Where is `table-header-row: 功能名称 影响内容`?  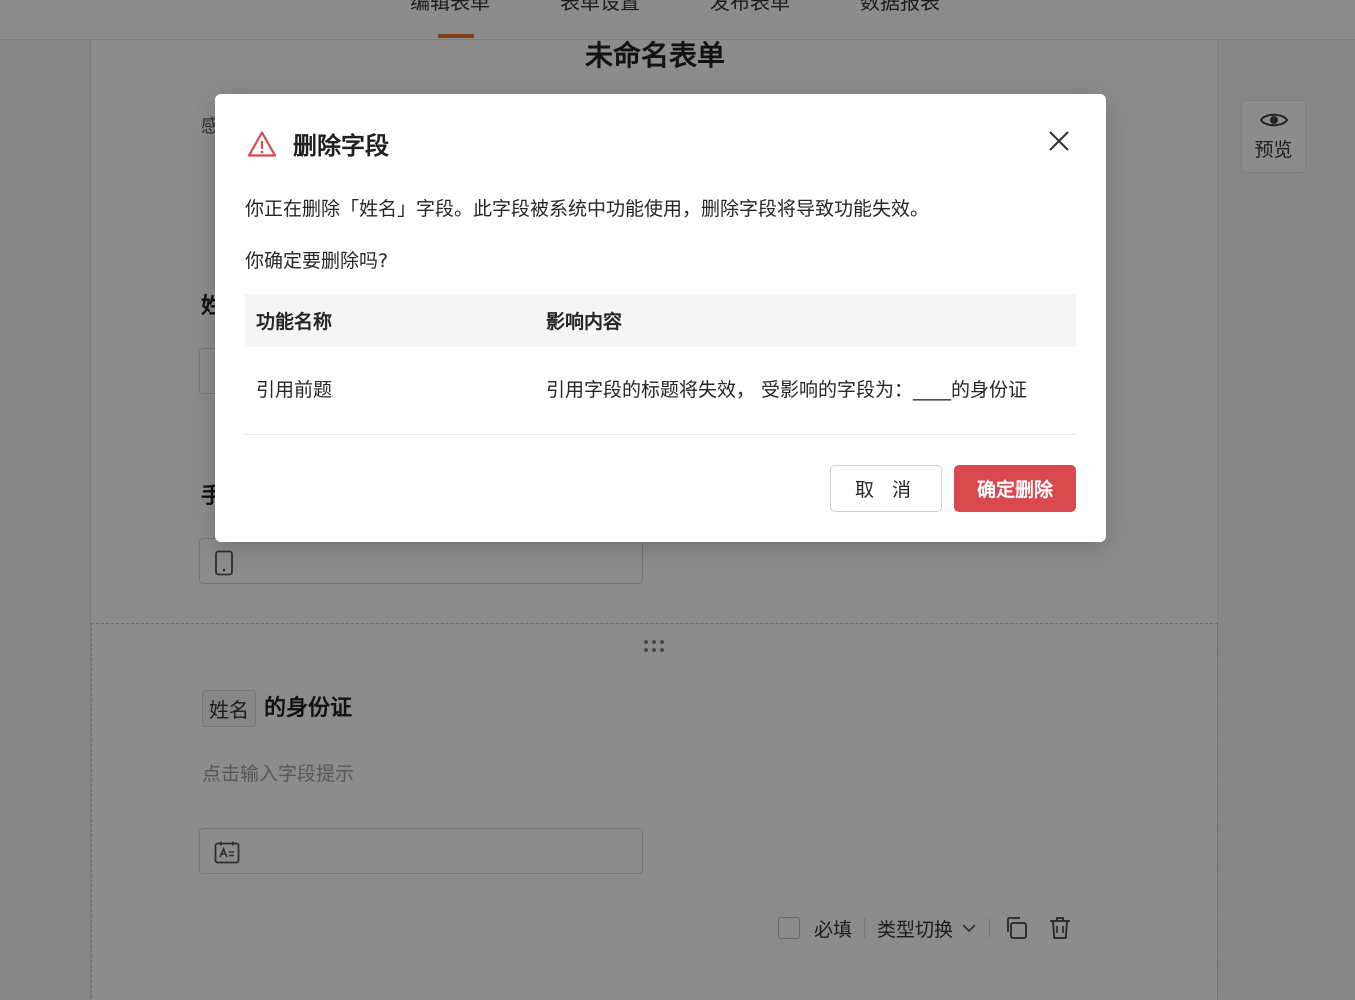 table-header-row: 功能名称 影响内容 is located at coordinates (660, 320).